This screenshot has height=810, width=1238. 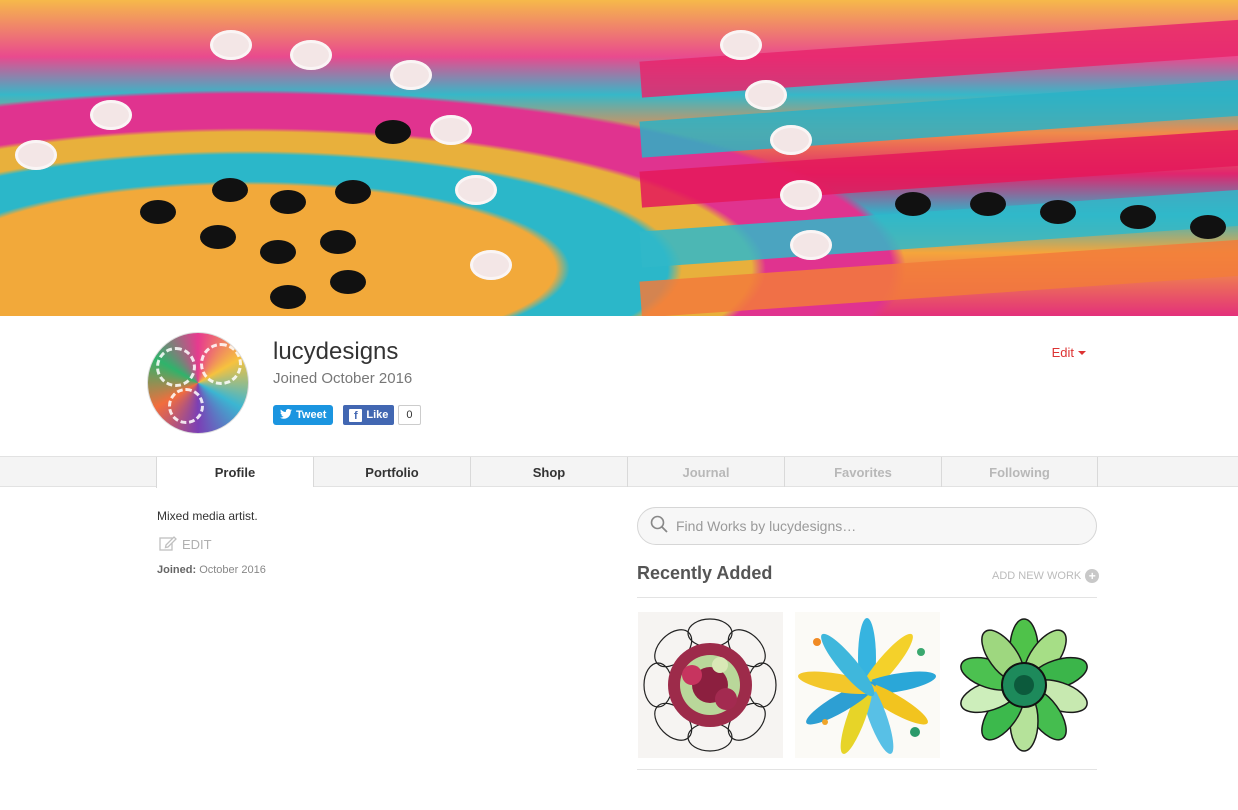 I want to click on works-search-box, so click(x=867, y=526).